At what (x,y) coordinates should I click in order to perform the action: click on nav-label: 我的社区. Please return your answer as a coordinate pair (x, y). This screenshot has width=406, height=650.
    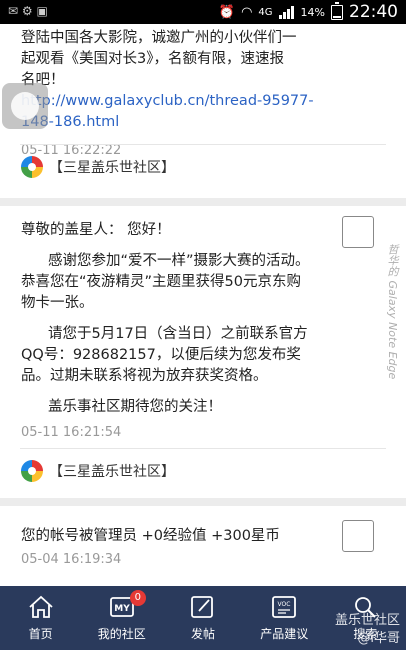
    Looking at the image, I should click on (121, 634).